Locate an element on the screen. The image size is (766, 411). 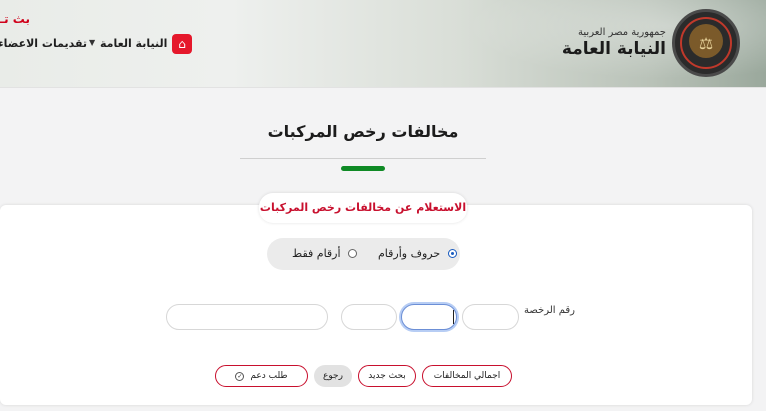
support-request-label: طلب دعم is located at coordinates (269, 376).